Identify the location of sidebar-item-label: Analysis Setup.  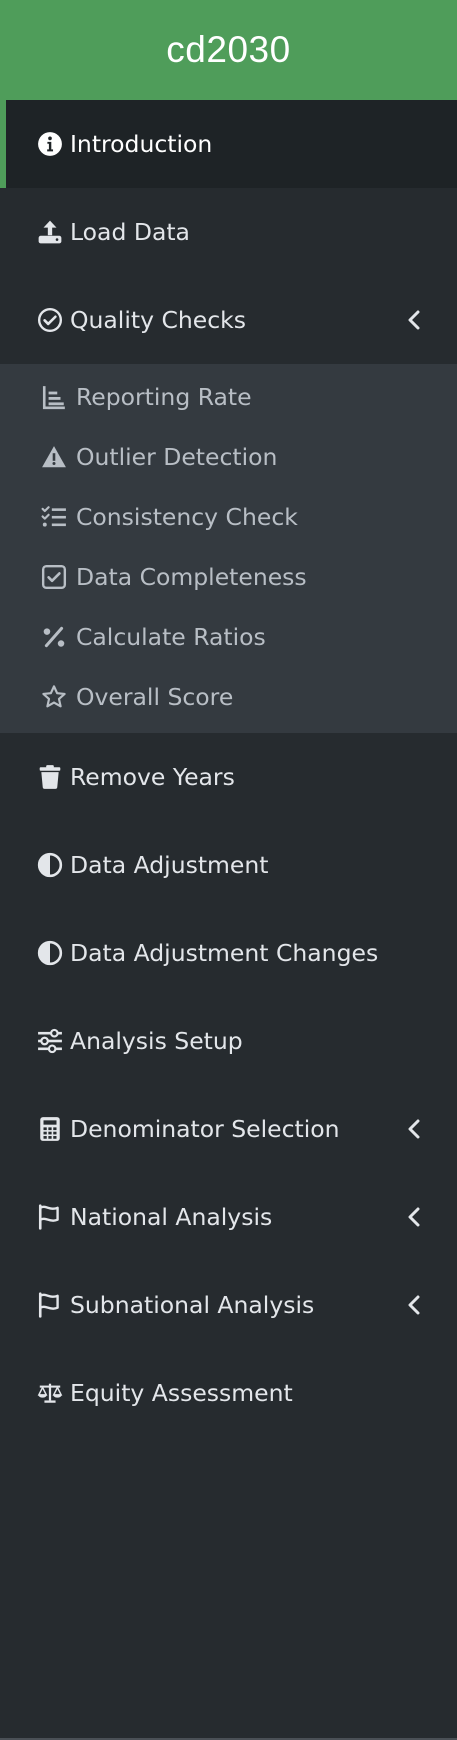
(156, 1041).